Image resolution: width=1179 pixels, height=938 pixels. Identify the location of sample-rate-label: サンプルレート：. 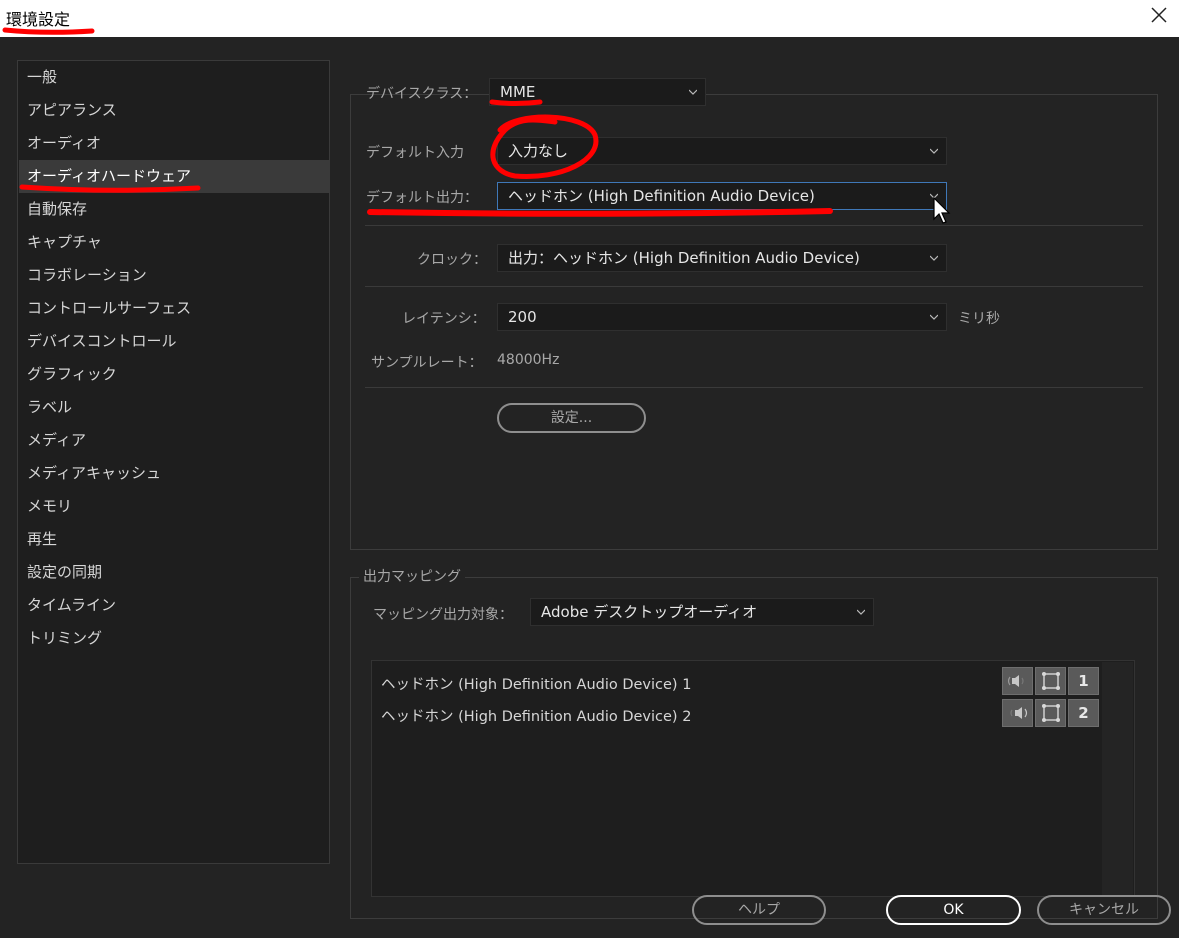
(427, 363).